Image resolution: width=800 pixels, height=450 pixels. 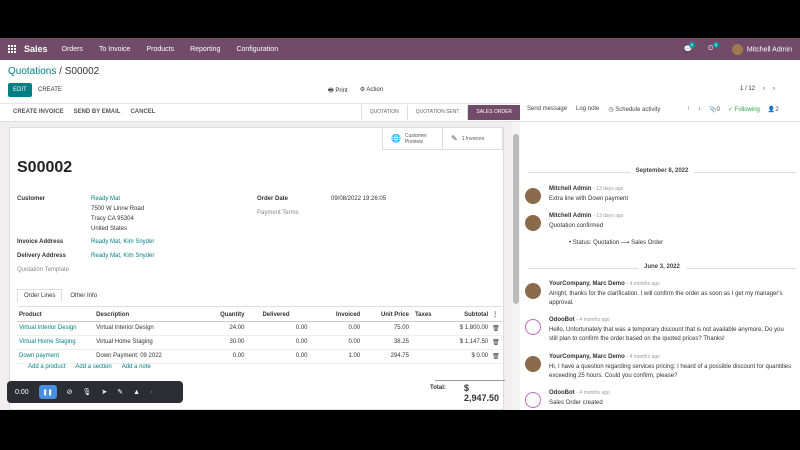 What do you see at coordinates (93, 367) in the screenshot?
I see `add-section-link: Add a section` at bounding box center [93, 367].